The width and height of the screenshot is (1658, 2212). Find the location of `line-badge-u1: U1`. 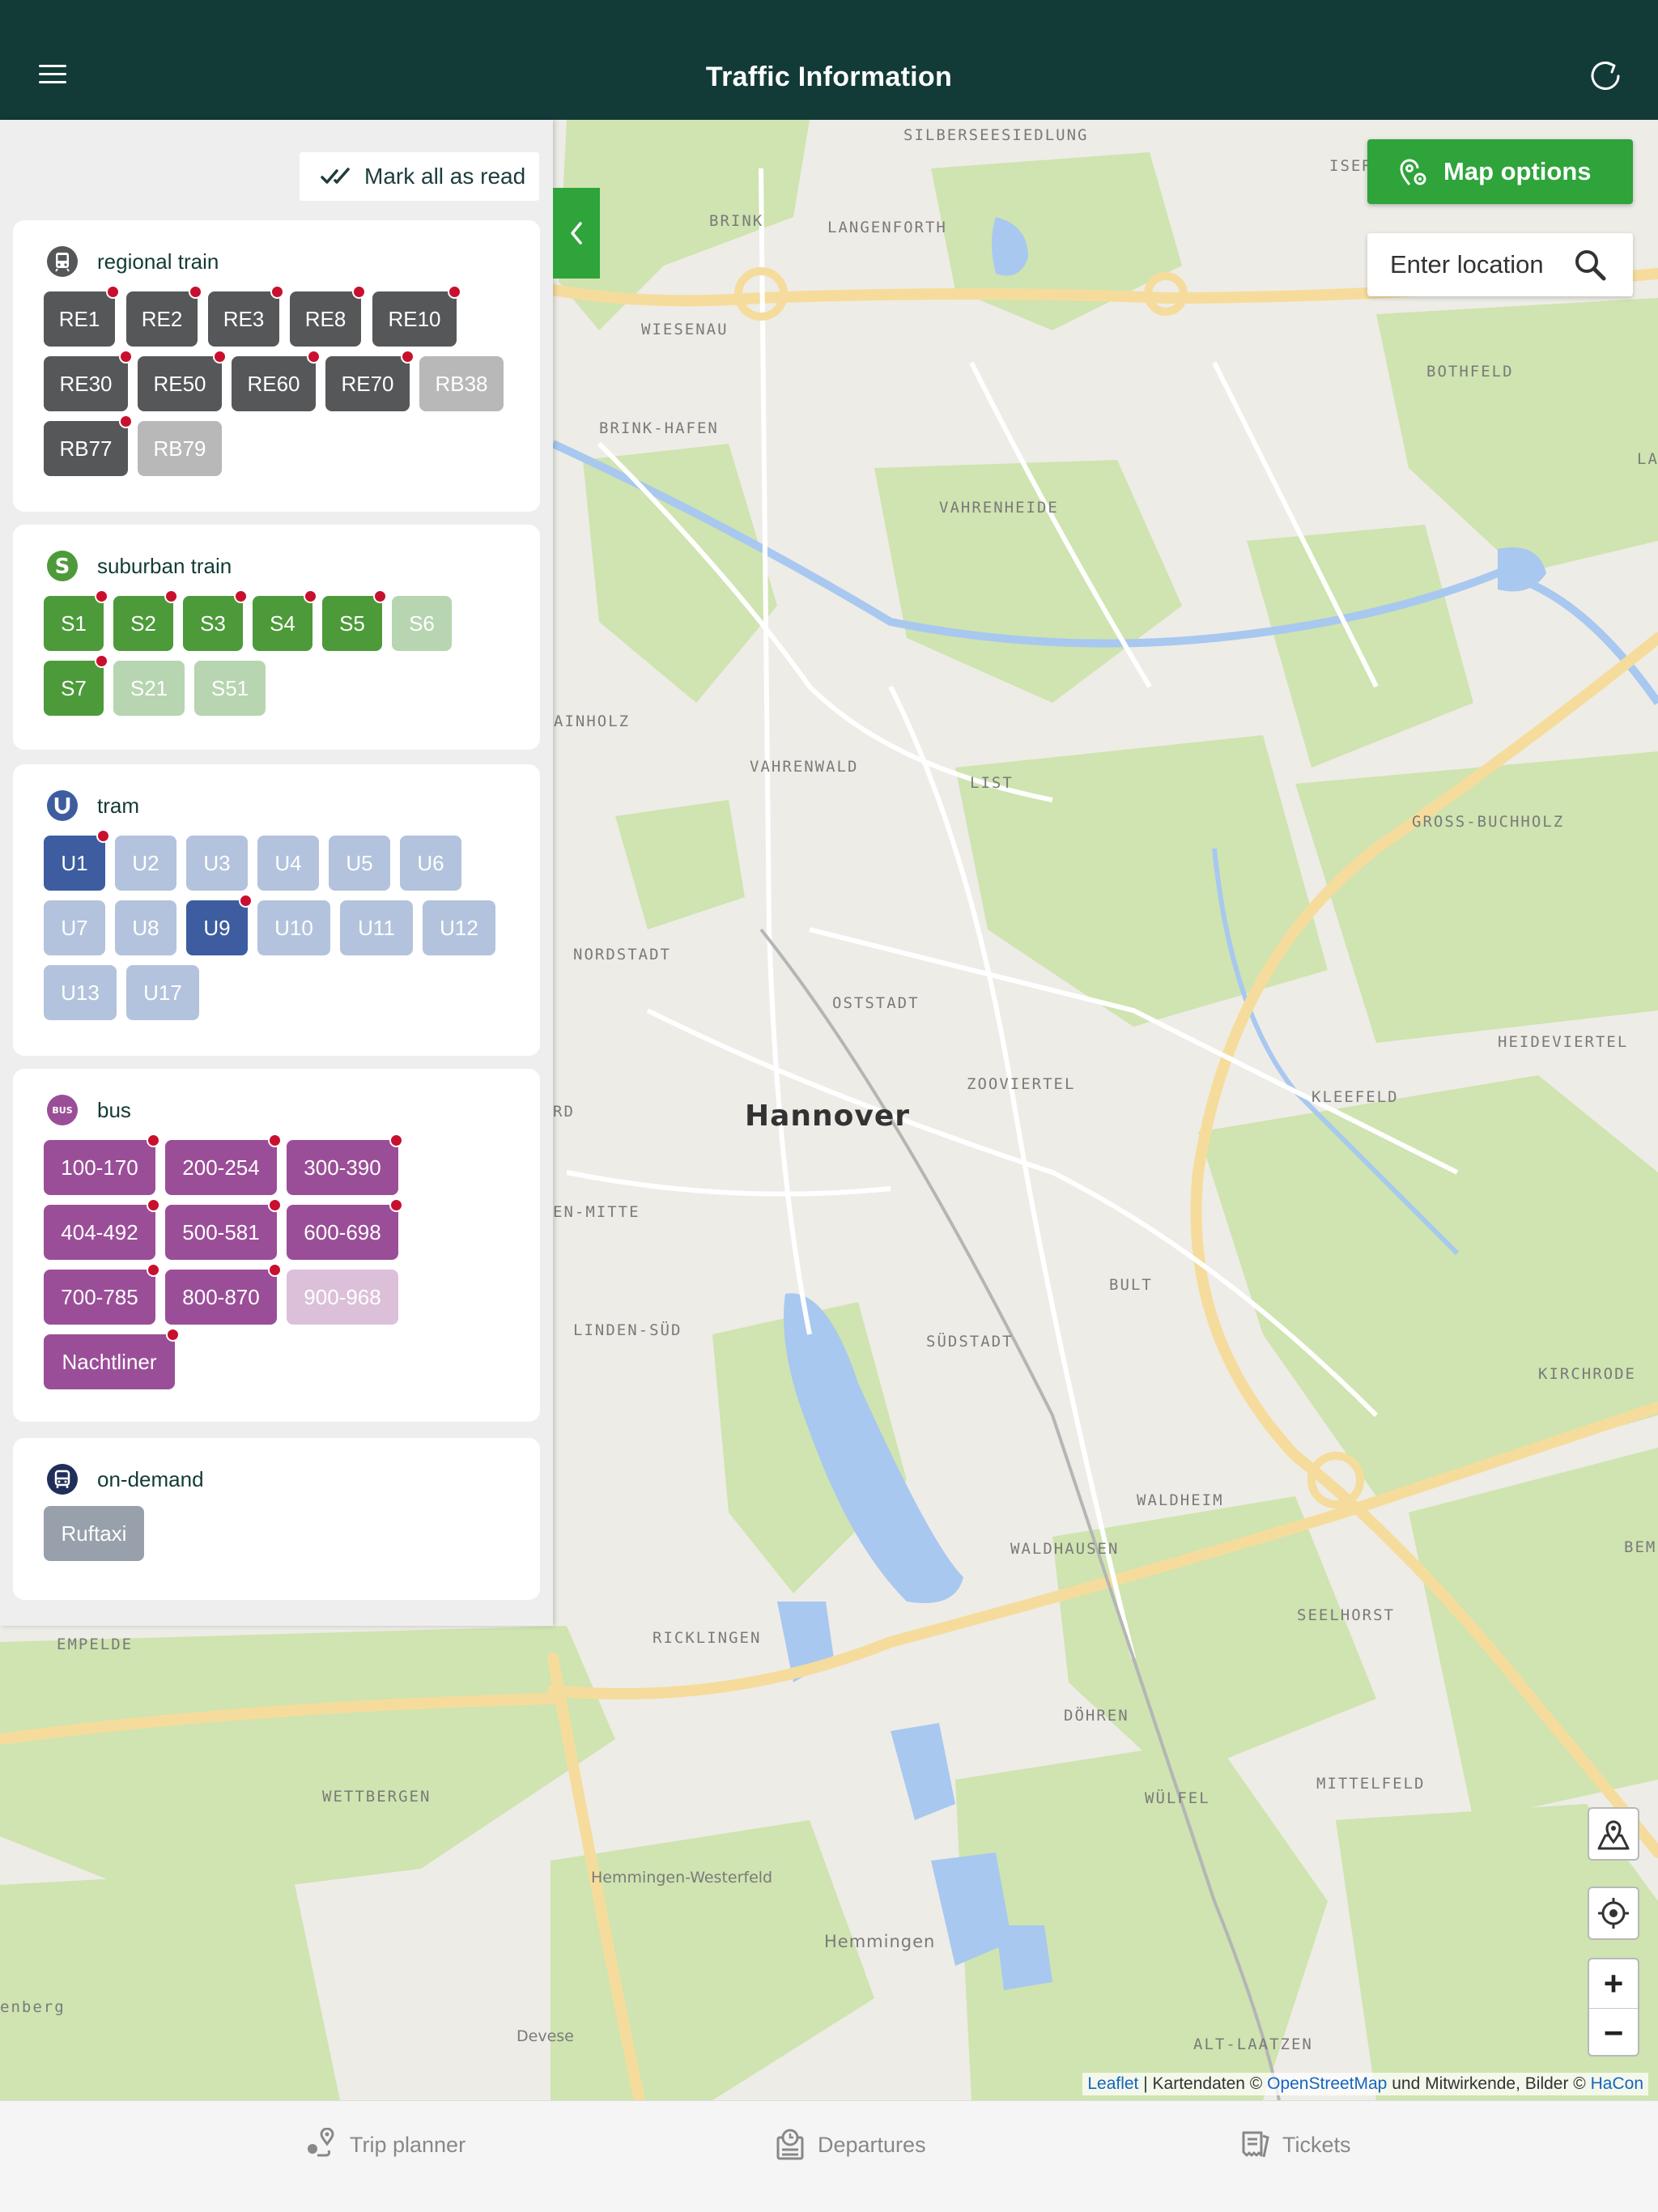

line-badge-u1: U1 is located at coordinates (77, 860).